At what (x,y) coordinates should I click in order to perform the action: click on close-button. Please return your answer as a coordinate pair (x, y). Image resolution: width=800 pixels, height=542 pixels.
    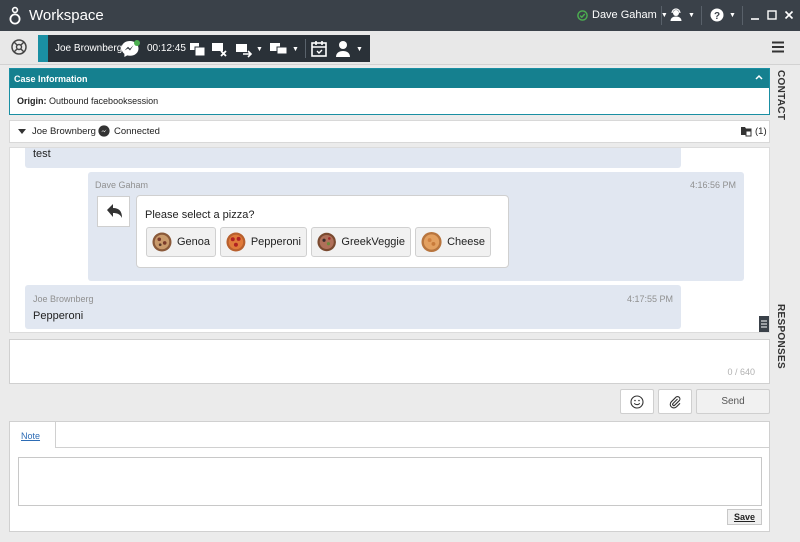
    Looking at the image, I should click on (789, 15).